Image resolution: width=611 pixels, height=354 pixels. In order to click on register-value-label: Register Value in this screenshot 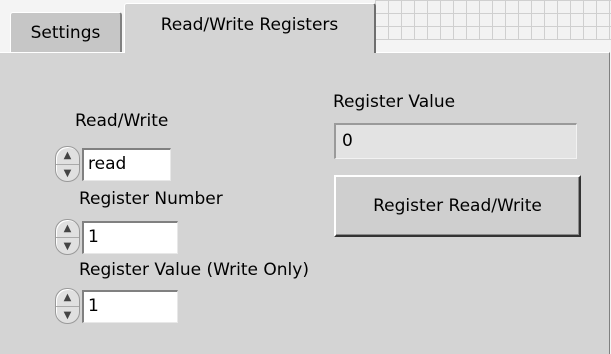, I will do `click(394, 102)`.